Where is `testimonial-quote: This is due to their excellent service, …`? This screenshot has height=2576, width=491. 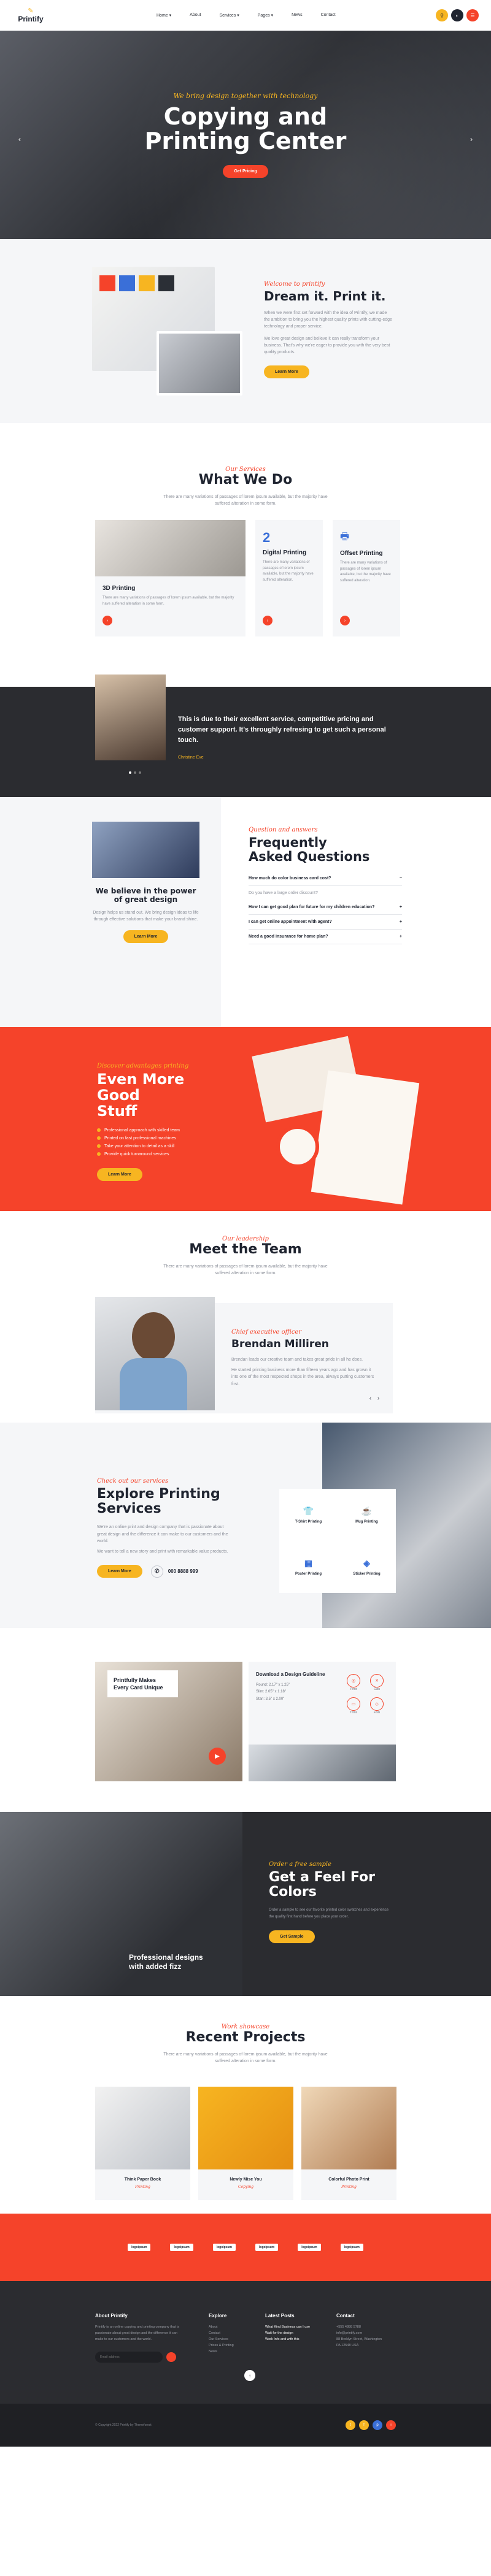
testimonial-quote: This is due to their excellent service, … is located at coordinates (282, 730).